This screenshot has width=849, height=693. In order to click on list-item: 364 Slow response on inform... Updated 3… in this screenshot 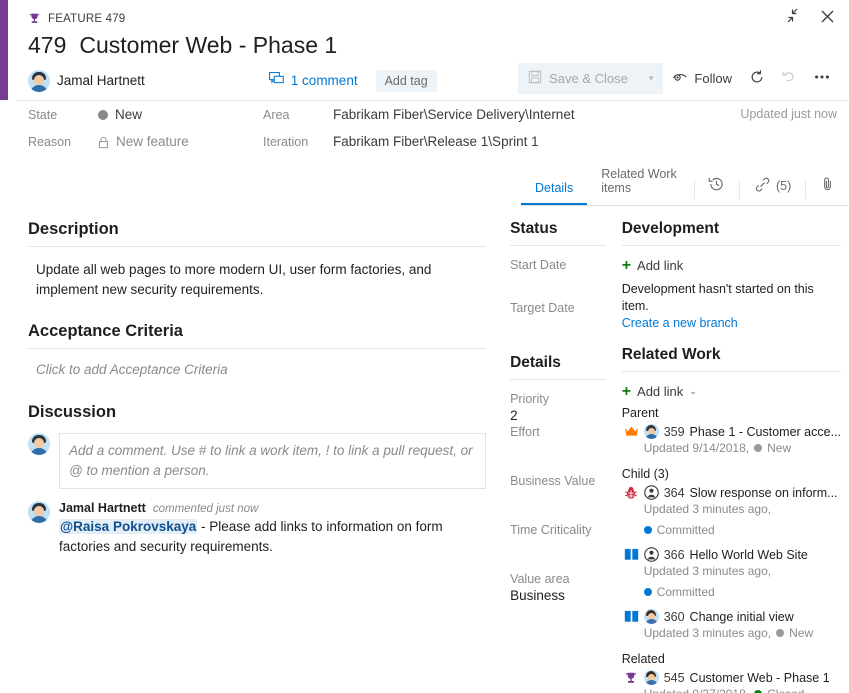, I will do `click(731, 509)`.